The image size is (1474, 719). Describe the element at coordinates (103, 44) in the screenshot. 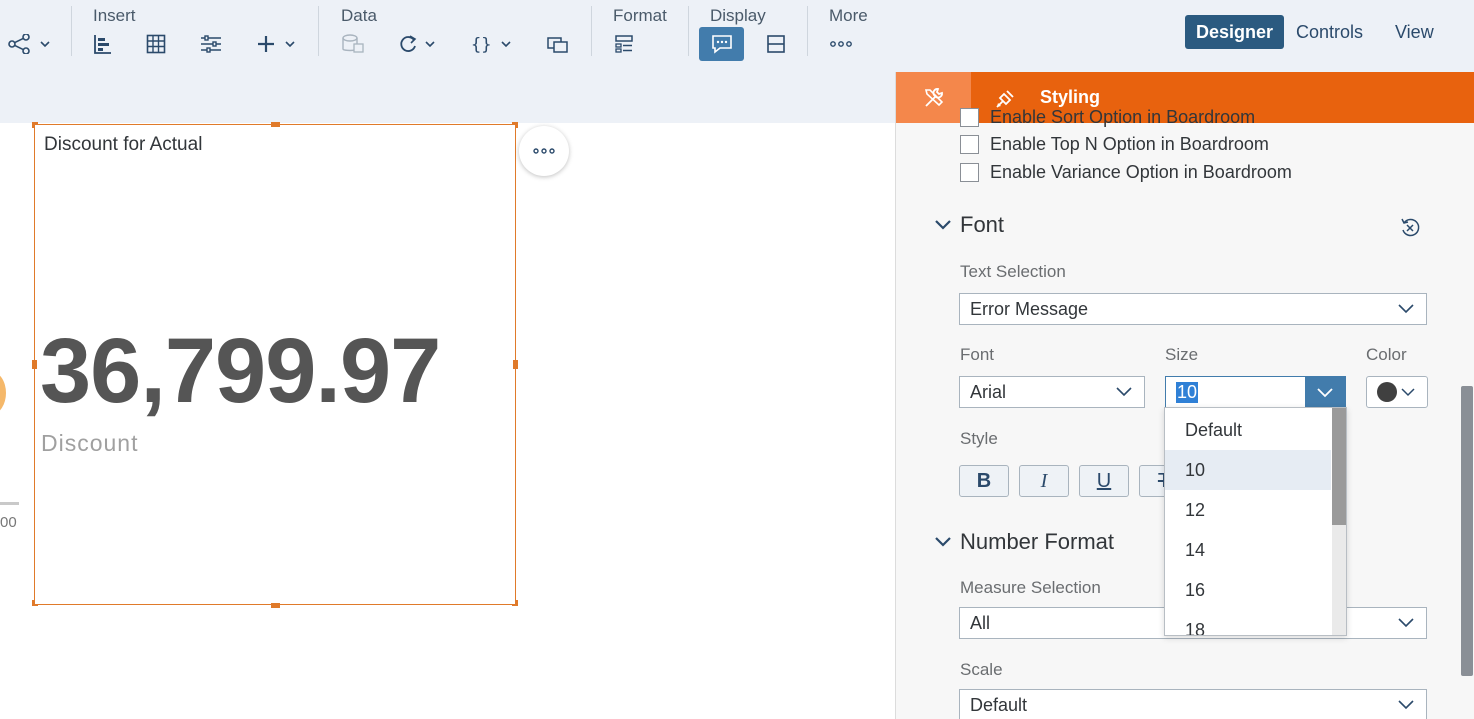

I see `insert-chart-icon` at that location.